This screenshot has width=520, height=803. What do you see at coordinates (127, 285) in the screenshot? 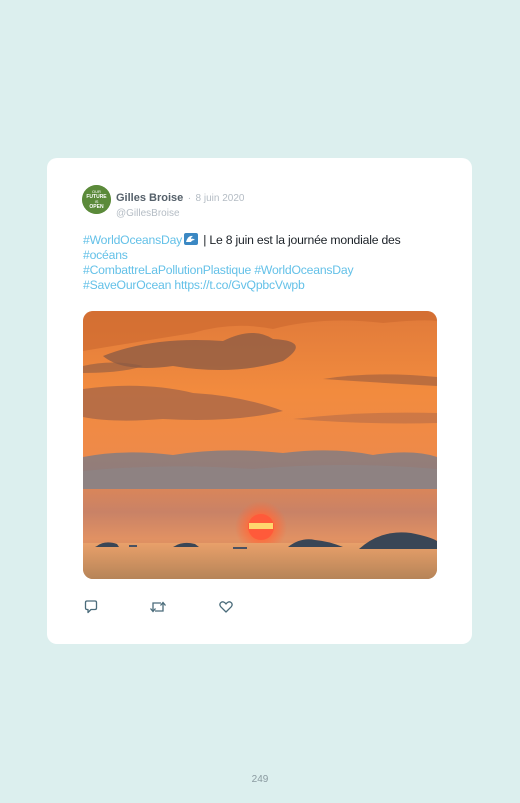
I see `hashtag-save-our-ocean: #SaveOurOcean` at bounding box center [127, 285].